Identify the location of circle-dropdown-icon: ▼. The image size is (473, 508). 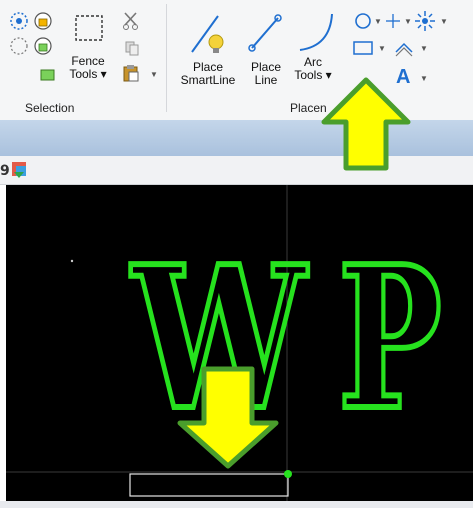
(378, 21).